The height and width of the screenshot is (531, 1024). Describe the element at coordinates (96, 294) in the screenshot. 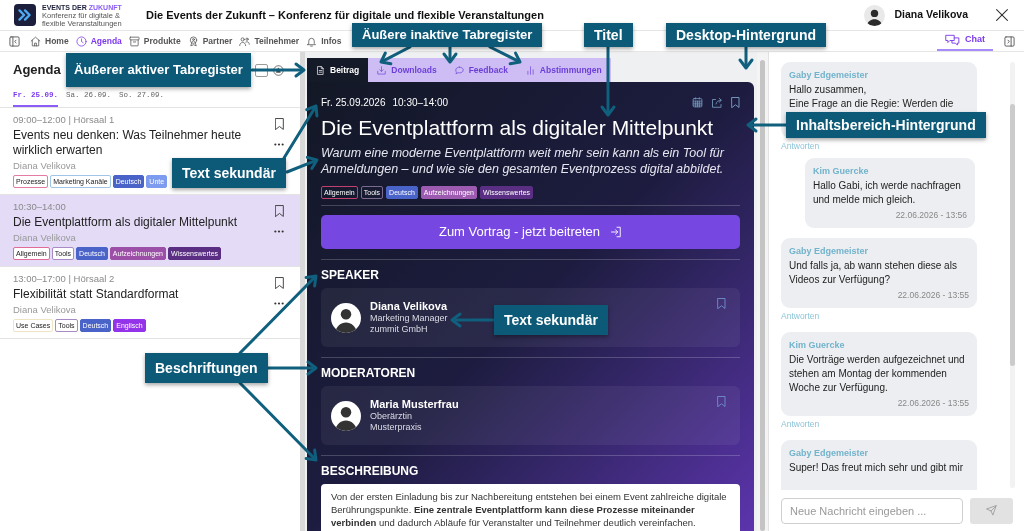

I see `session-title: Flexibilität statt Standardformat` at that location.